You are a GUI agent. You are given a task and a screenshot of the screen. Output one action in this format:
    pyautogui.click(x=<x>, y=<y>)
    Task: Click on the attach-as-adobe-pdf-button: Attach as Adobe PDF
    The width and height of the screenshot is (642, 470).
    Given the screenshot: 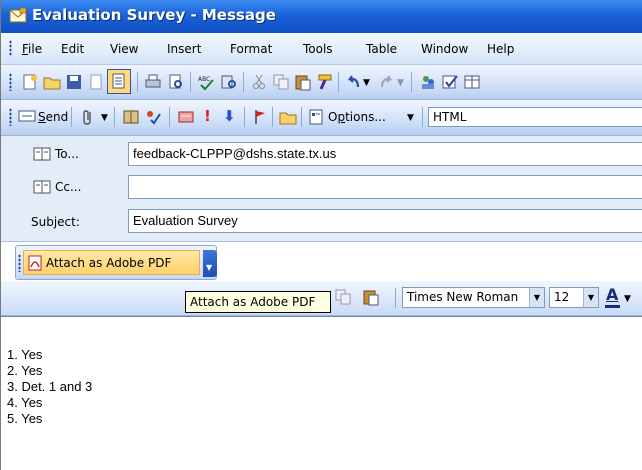 What is the action you would take?
    pyautogui.click(x=111, y=262)
    